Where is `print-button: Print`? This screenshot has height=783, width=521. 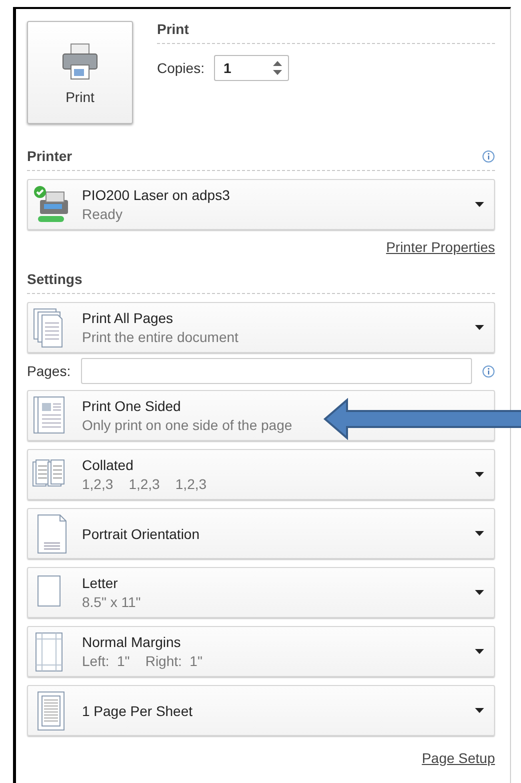 print-button: Print is located at coordinates (80, 72).